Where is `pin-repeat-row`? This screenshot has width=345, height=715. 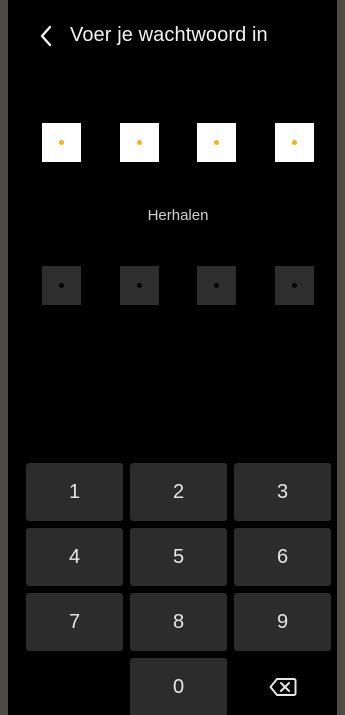
pin-repeat-row is located at coordinates (178, 286).